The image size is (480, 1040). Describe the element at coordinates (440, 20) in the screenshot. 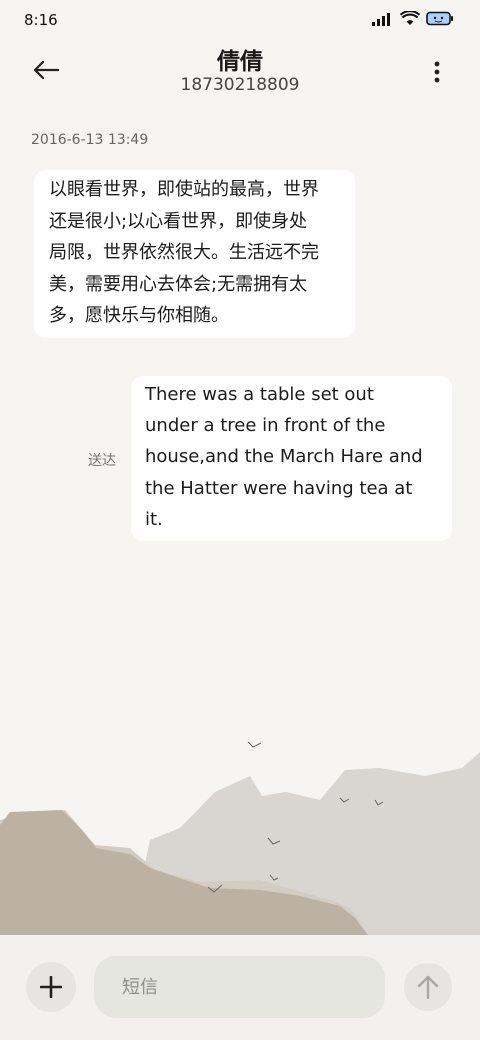

I see `battery-icon` at that location.